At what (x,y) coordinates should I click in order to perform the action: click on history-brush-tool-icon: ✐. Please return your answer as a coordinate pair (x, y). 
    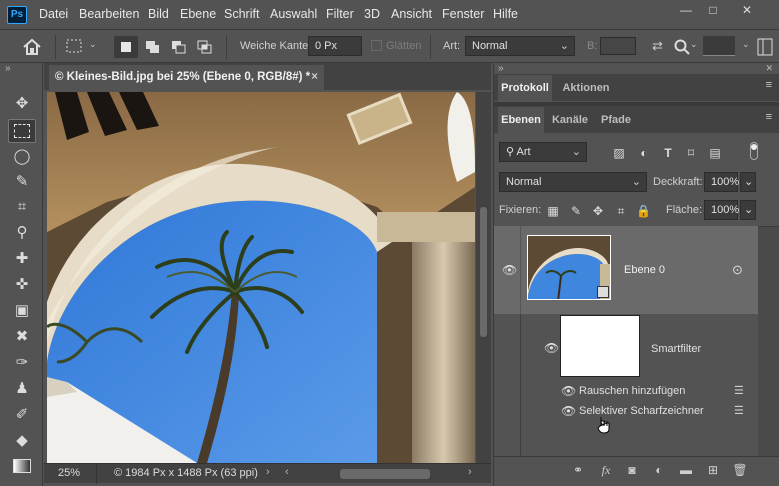
    Looking at the image, I should click on (22, 415).